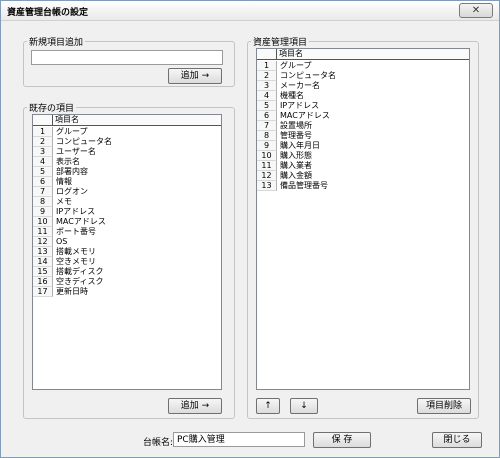 Image resolution: width=500 pixels, height=458 pixels. What do you see at coordinates (444, 406) in the screenshot?
I see `delete-item-button: 項目削除` at bounding box center [444, 406].